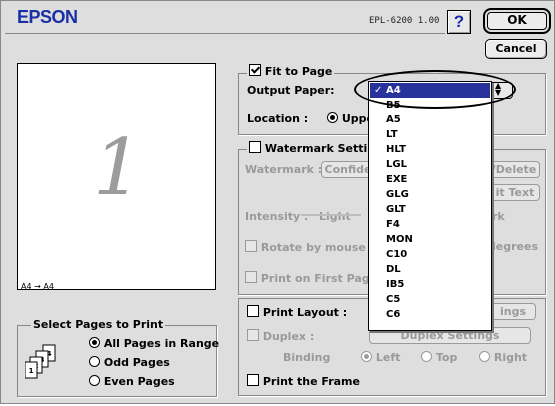 This screenshot has width=555, height=406. I want to click on location-option: Uppe, so click(350, 118).